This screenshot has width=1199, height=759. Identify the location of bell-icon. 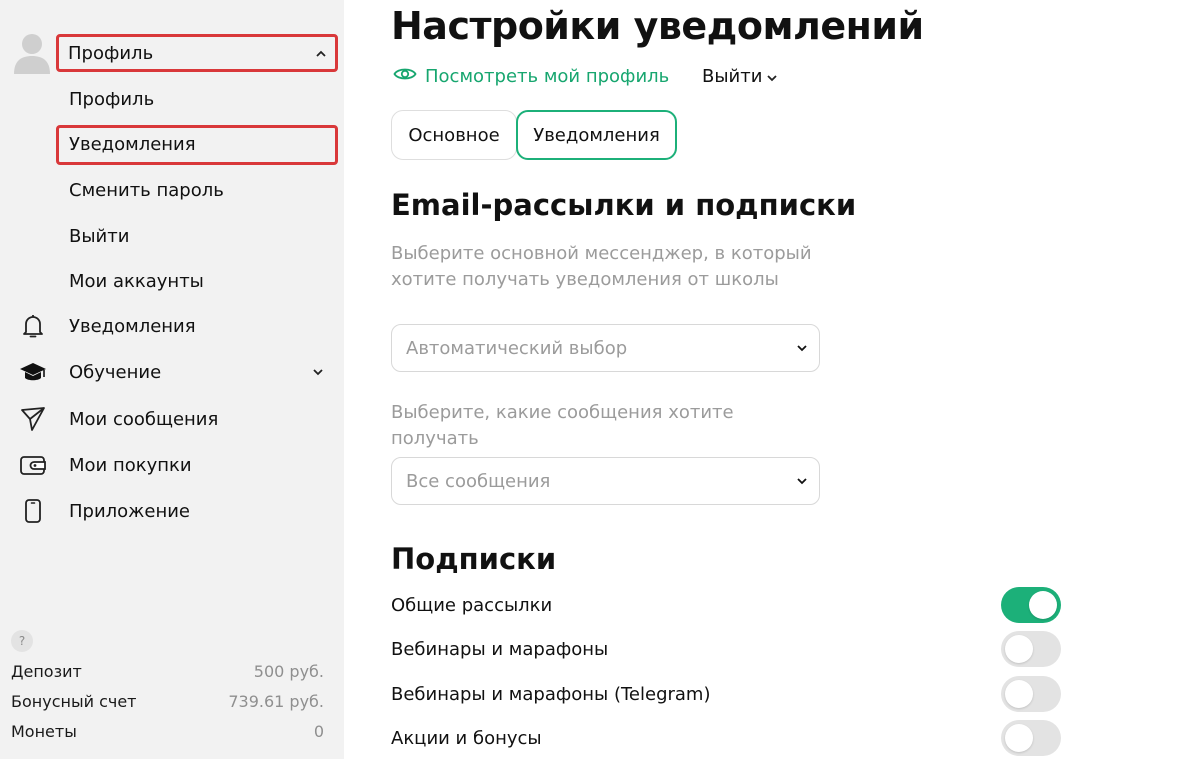
(33, 326).